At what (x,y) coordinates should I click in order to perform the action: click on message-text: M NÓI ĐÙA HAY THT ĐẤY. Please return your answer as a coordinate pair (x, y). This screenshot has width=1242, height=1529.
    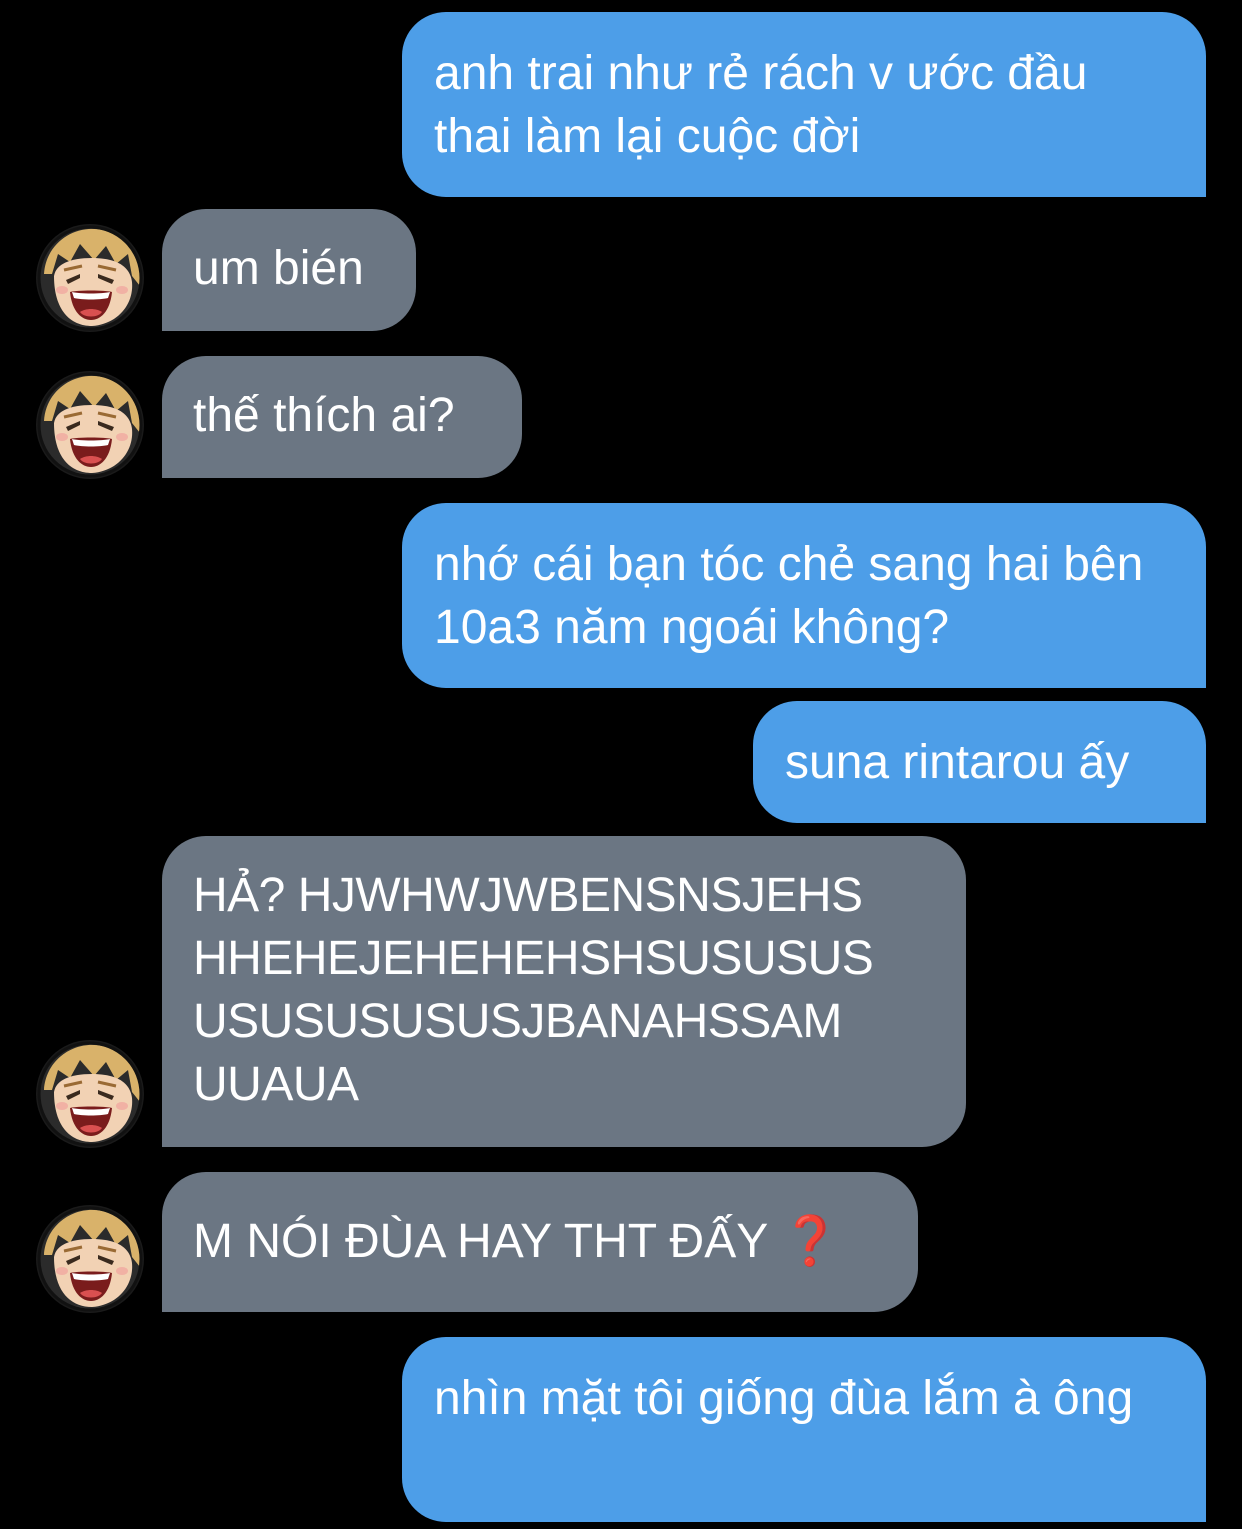
    Looking at the image, I should click on (480, 1241).